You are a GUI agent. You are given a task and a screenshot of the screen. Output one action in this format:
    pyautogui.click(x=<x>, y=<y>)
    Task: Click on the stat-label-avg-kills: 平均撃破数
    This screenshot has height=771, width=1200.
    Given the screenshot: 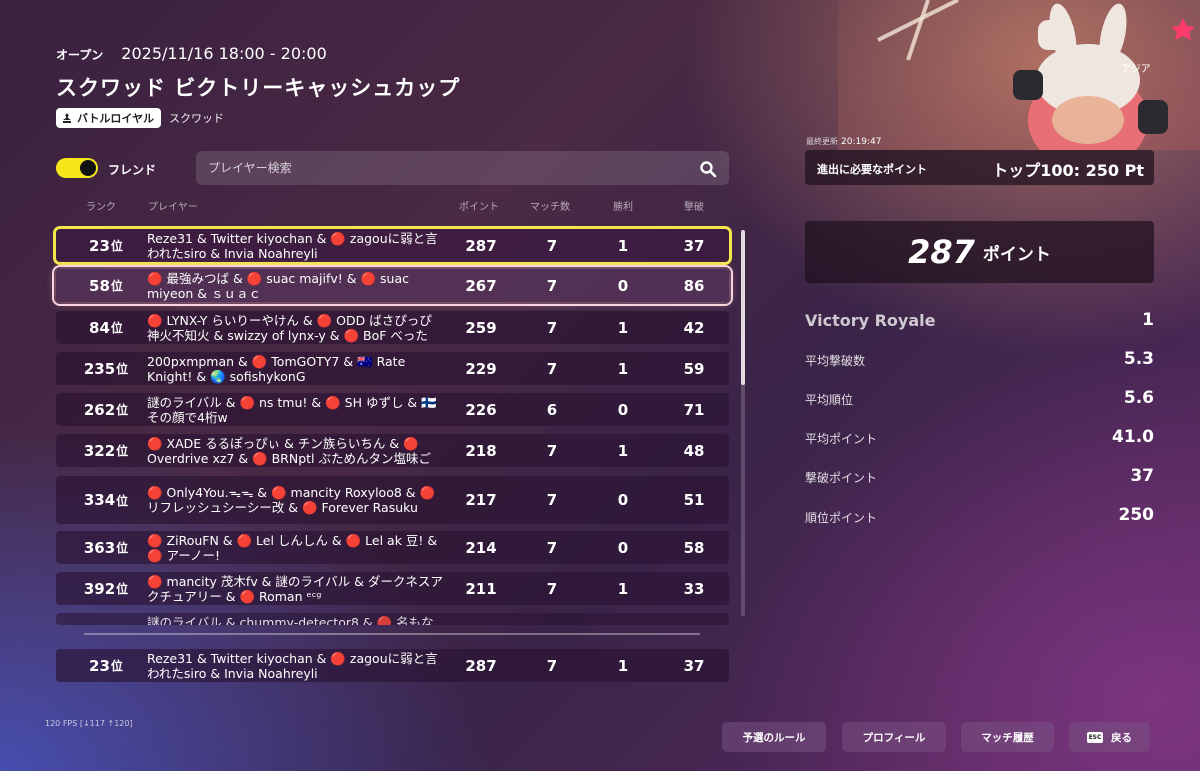 What is the action you would take?
    pyautogui.click(x=835, y=361)
    